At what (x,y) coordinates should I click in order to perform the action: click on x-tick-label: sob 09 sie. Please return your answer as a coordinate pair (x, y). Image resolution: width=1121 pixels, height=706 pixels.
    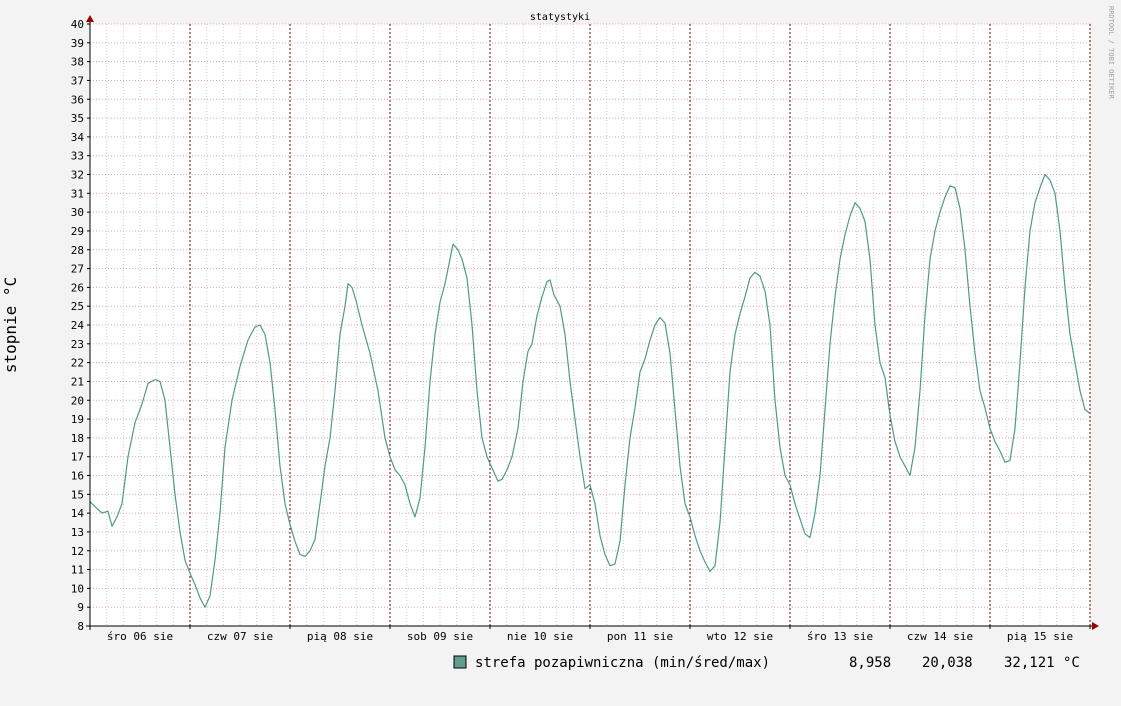
    Looking at the image, I should click on (440, 636).